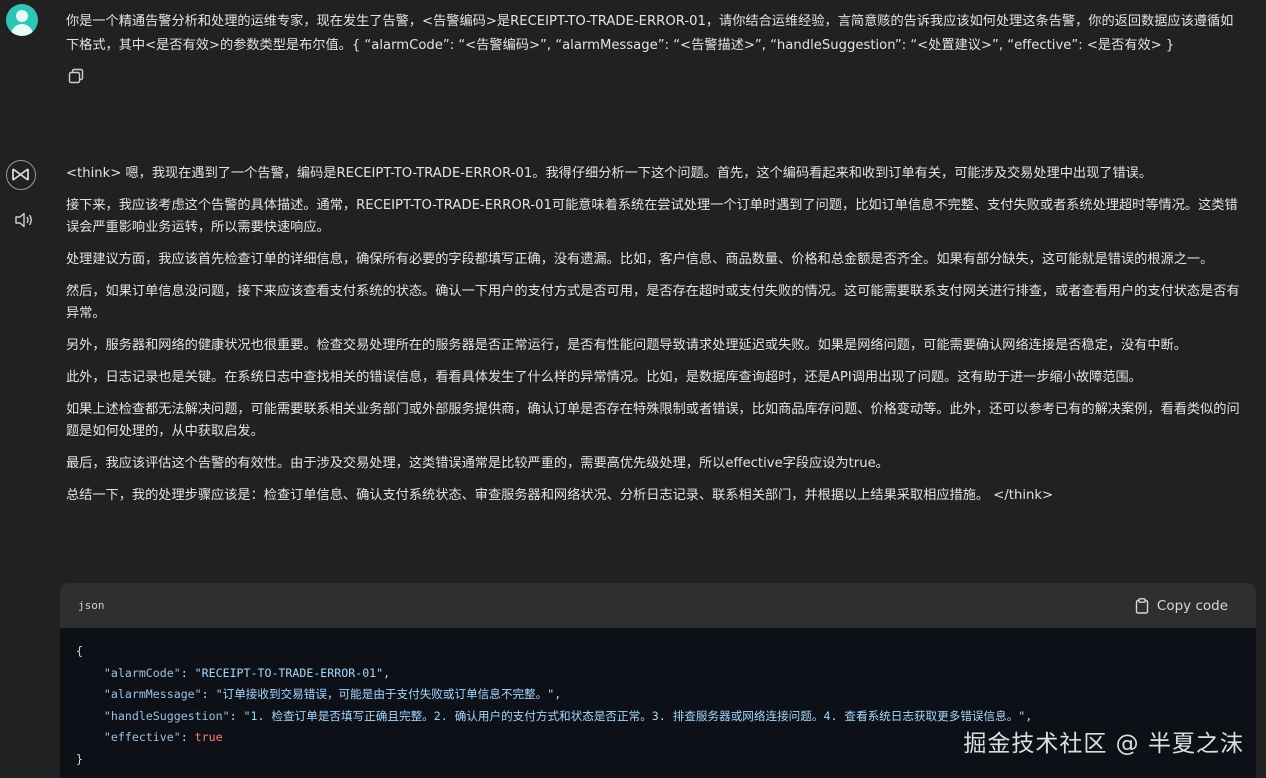  I want to click on code-value: "订单接收到交易错误，可能是由于支付失败或订单信息不完整。", so click(385, 694).